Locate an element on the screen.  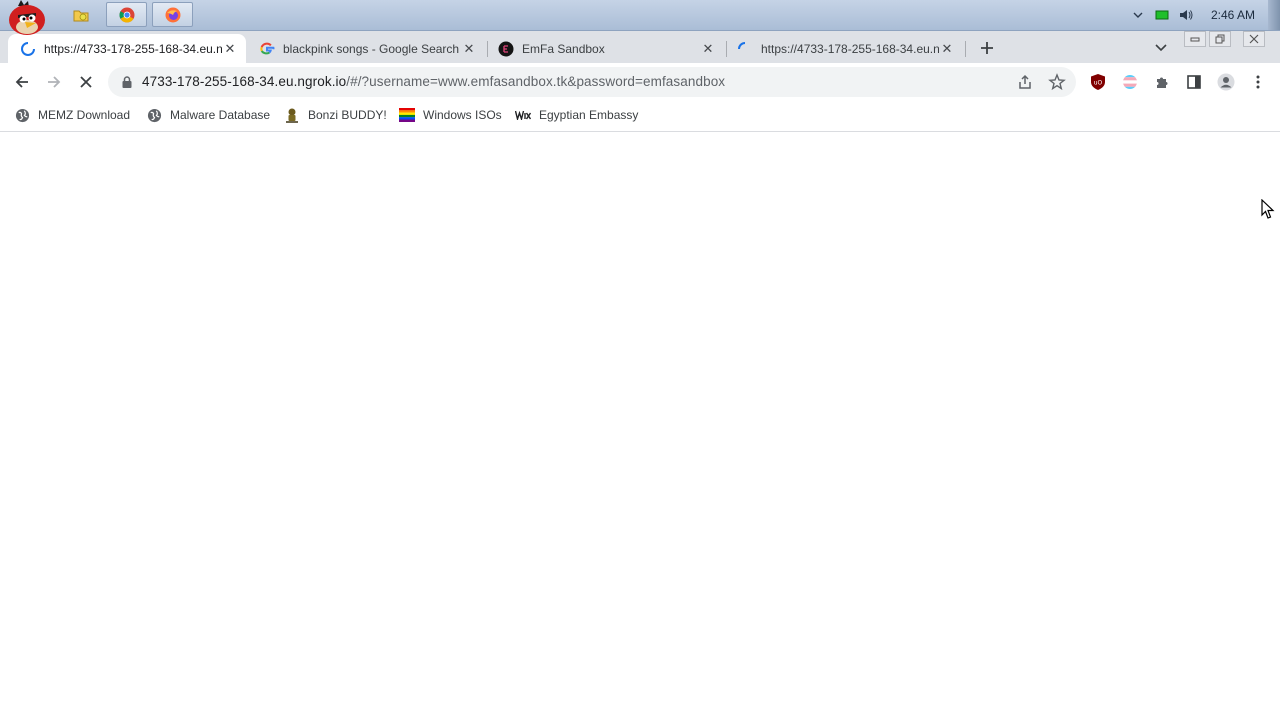
more-vert-icon is located at coordinates (1258, 82).